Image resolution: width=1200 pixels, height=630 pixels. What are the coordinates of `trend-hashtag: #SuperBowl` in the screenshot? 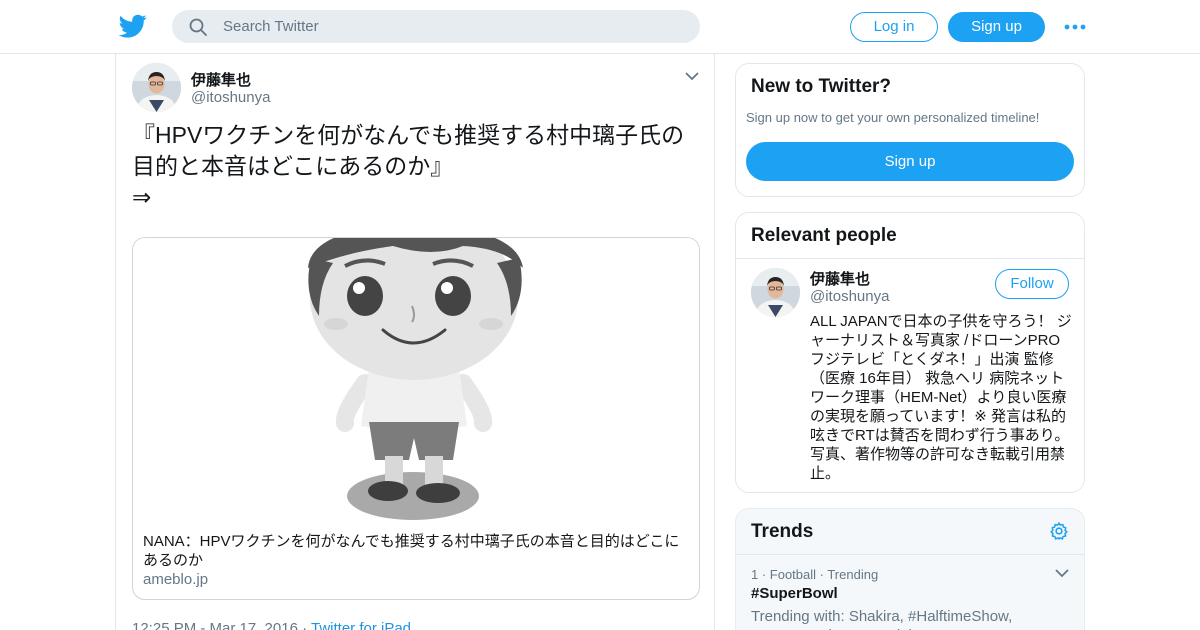 It's located at (794, 593).